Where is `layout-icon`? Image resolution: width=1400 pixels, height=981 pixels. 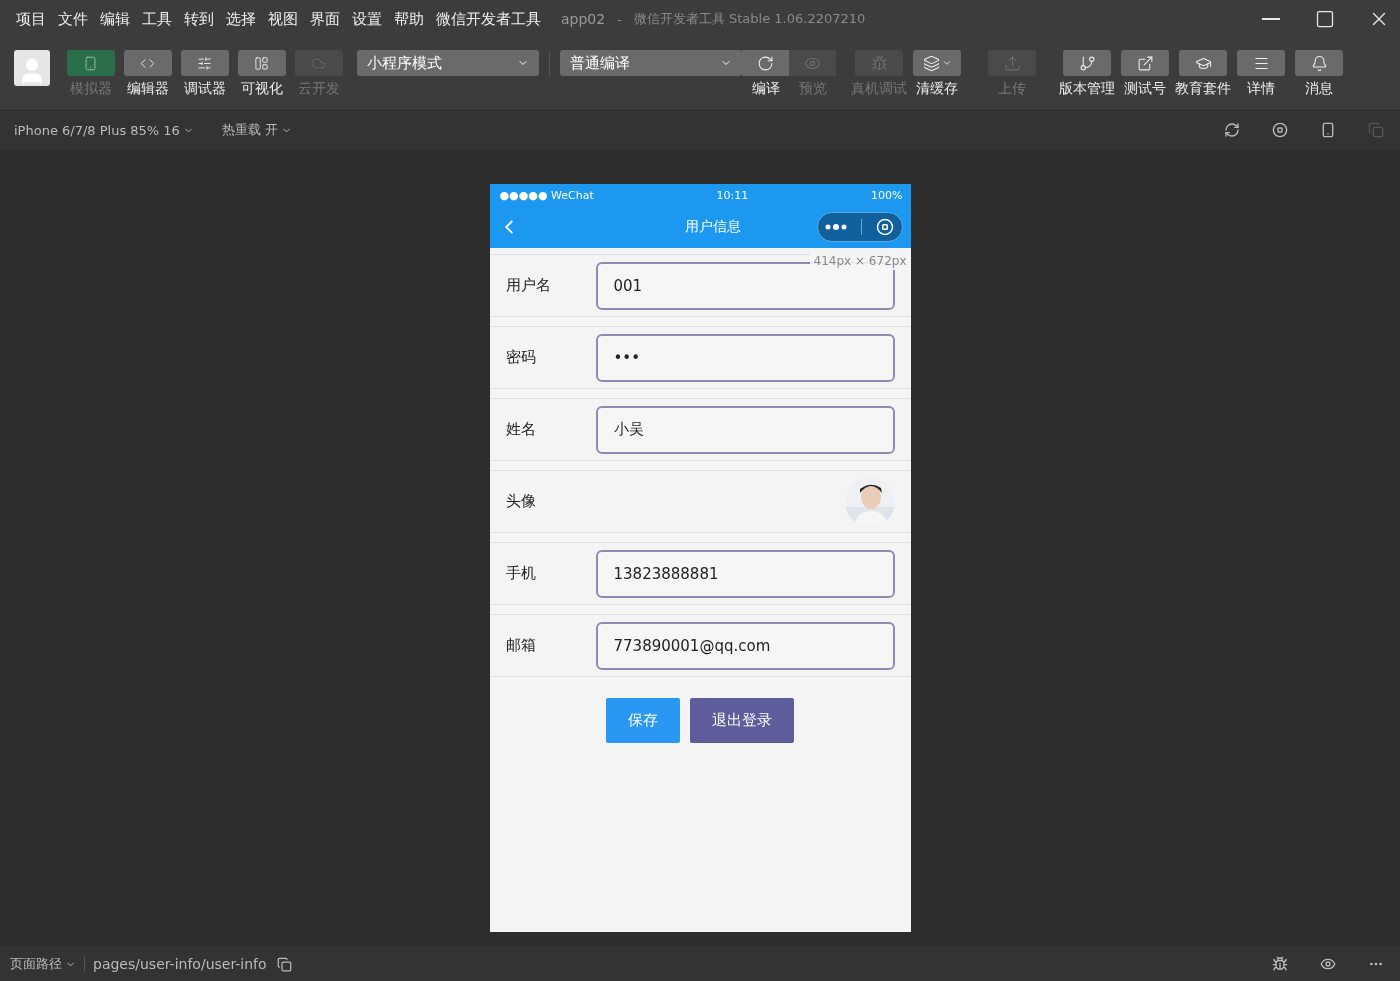
layout-icon is located at coordinates (261, 63).